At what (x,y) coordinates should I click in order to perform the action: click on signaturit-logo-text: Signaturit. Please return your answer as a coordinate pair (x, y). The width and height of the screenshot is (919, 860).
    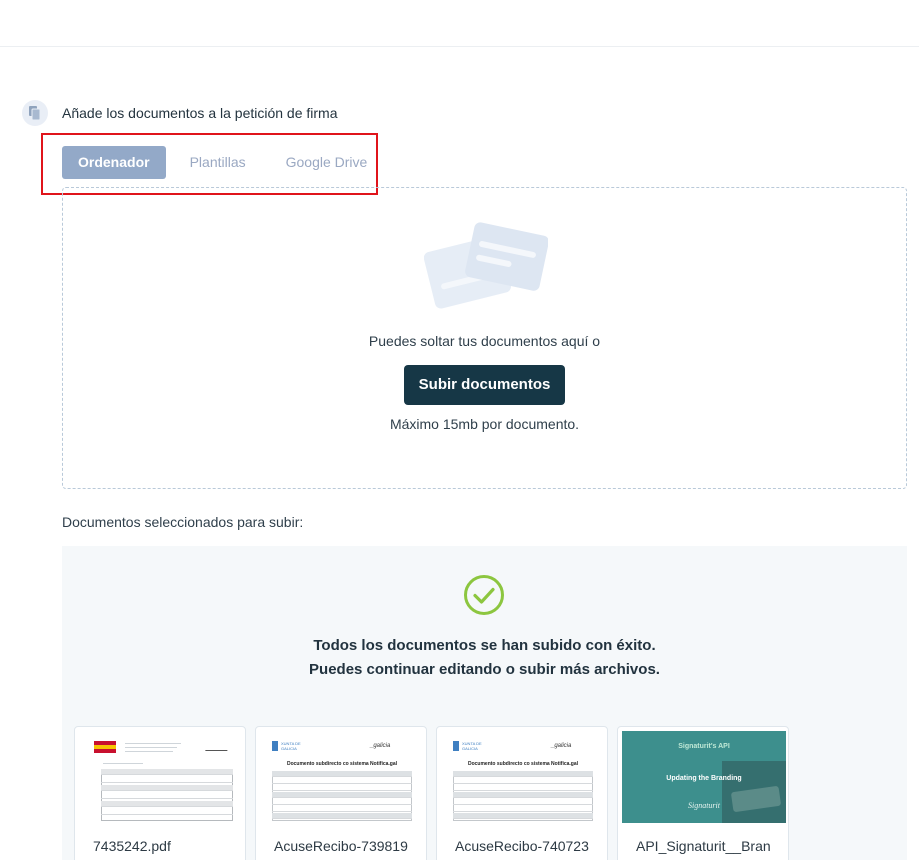
    Looking at the image, I should click on (703, 805).